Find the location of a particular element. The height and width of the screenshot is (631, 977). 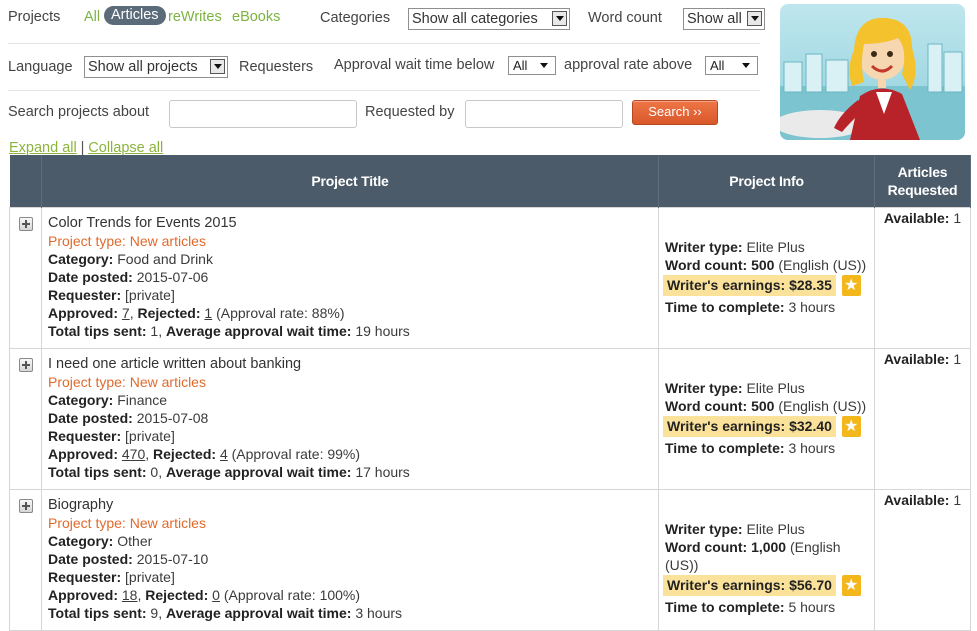

approved-count-link: 470 is located at coordinates (133, 454).